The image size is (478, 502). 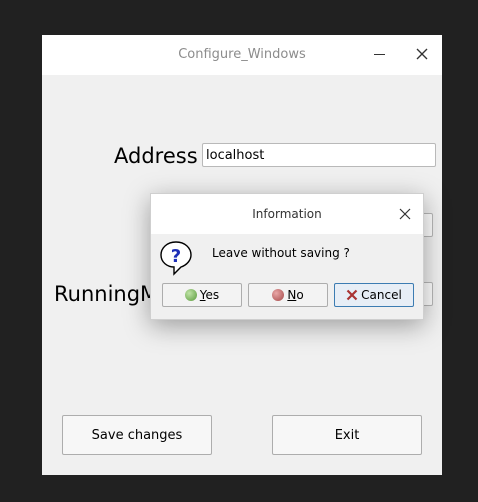 What do you see at coordinates (278, 295) in the screenshot?
I see `no-icon` at bounding box center [278, 295].